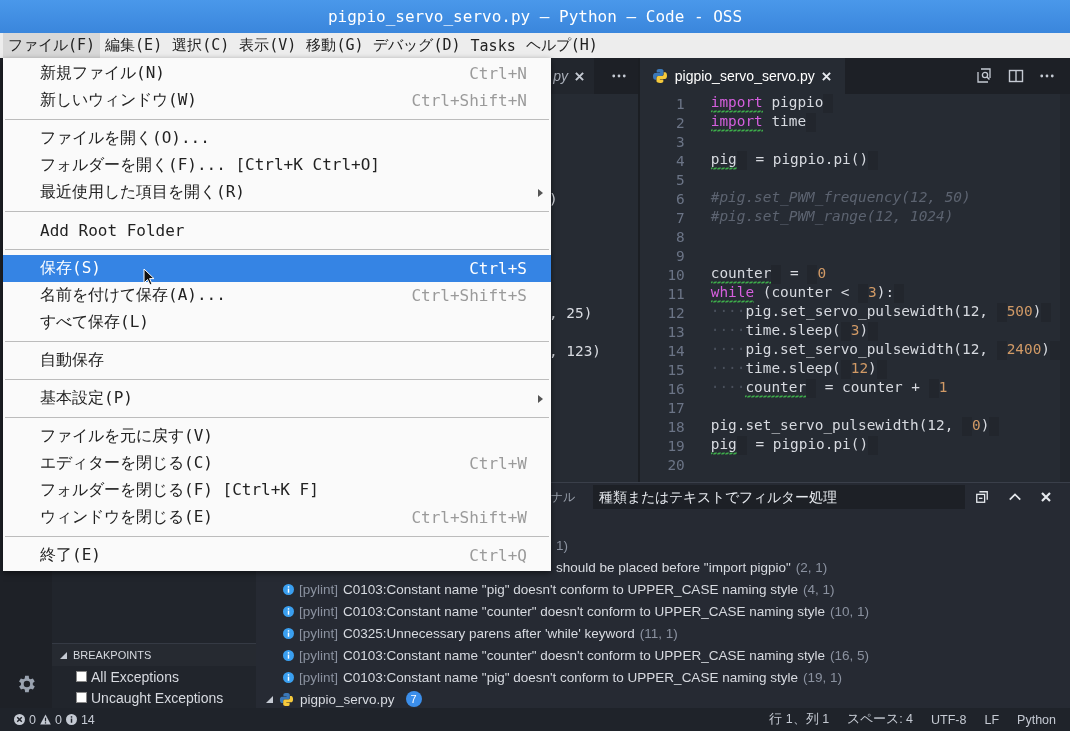 The width and height of the screenshot is (1070, 731). What do you see at coordinates (822, 677) in the screenshot?
I see `problem-location: (19, 1)` at bounding box center [822, 677].